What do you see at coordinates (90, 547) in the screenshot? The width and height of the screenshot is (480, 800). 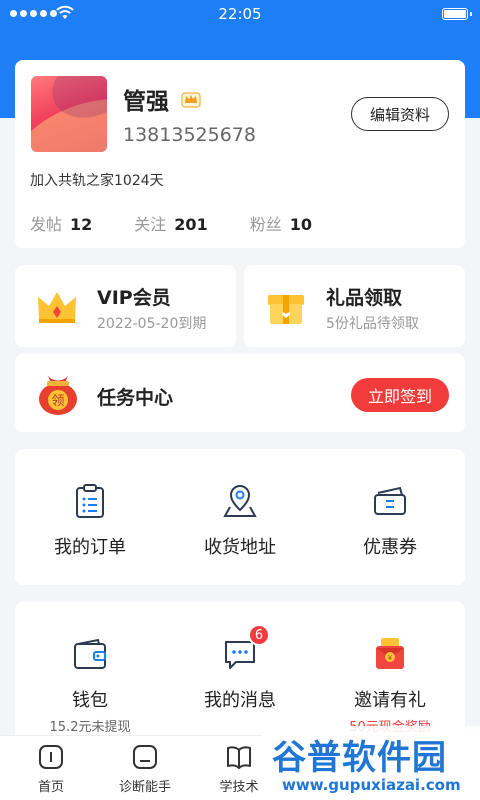 I see `grid-item-orders-label: 我的订单` at bounding box center [90, 547].